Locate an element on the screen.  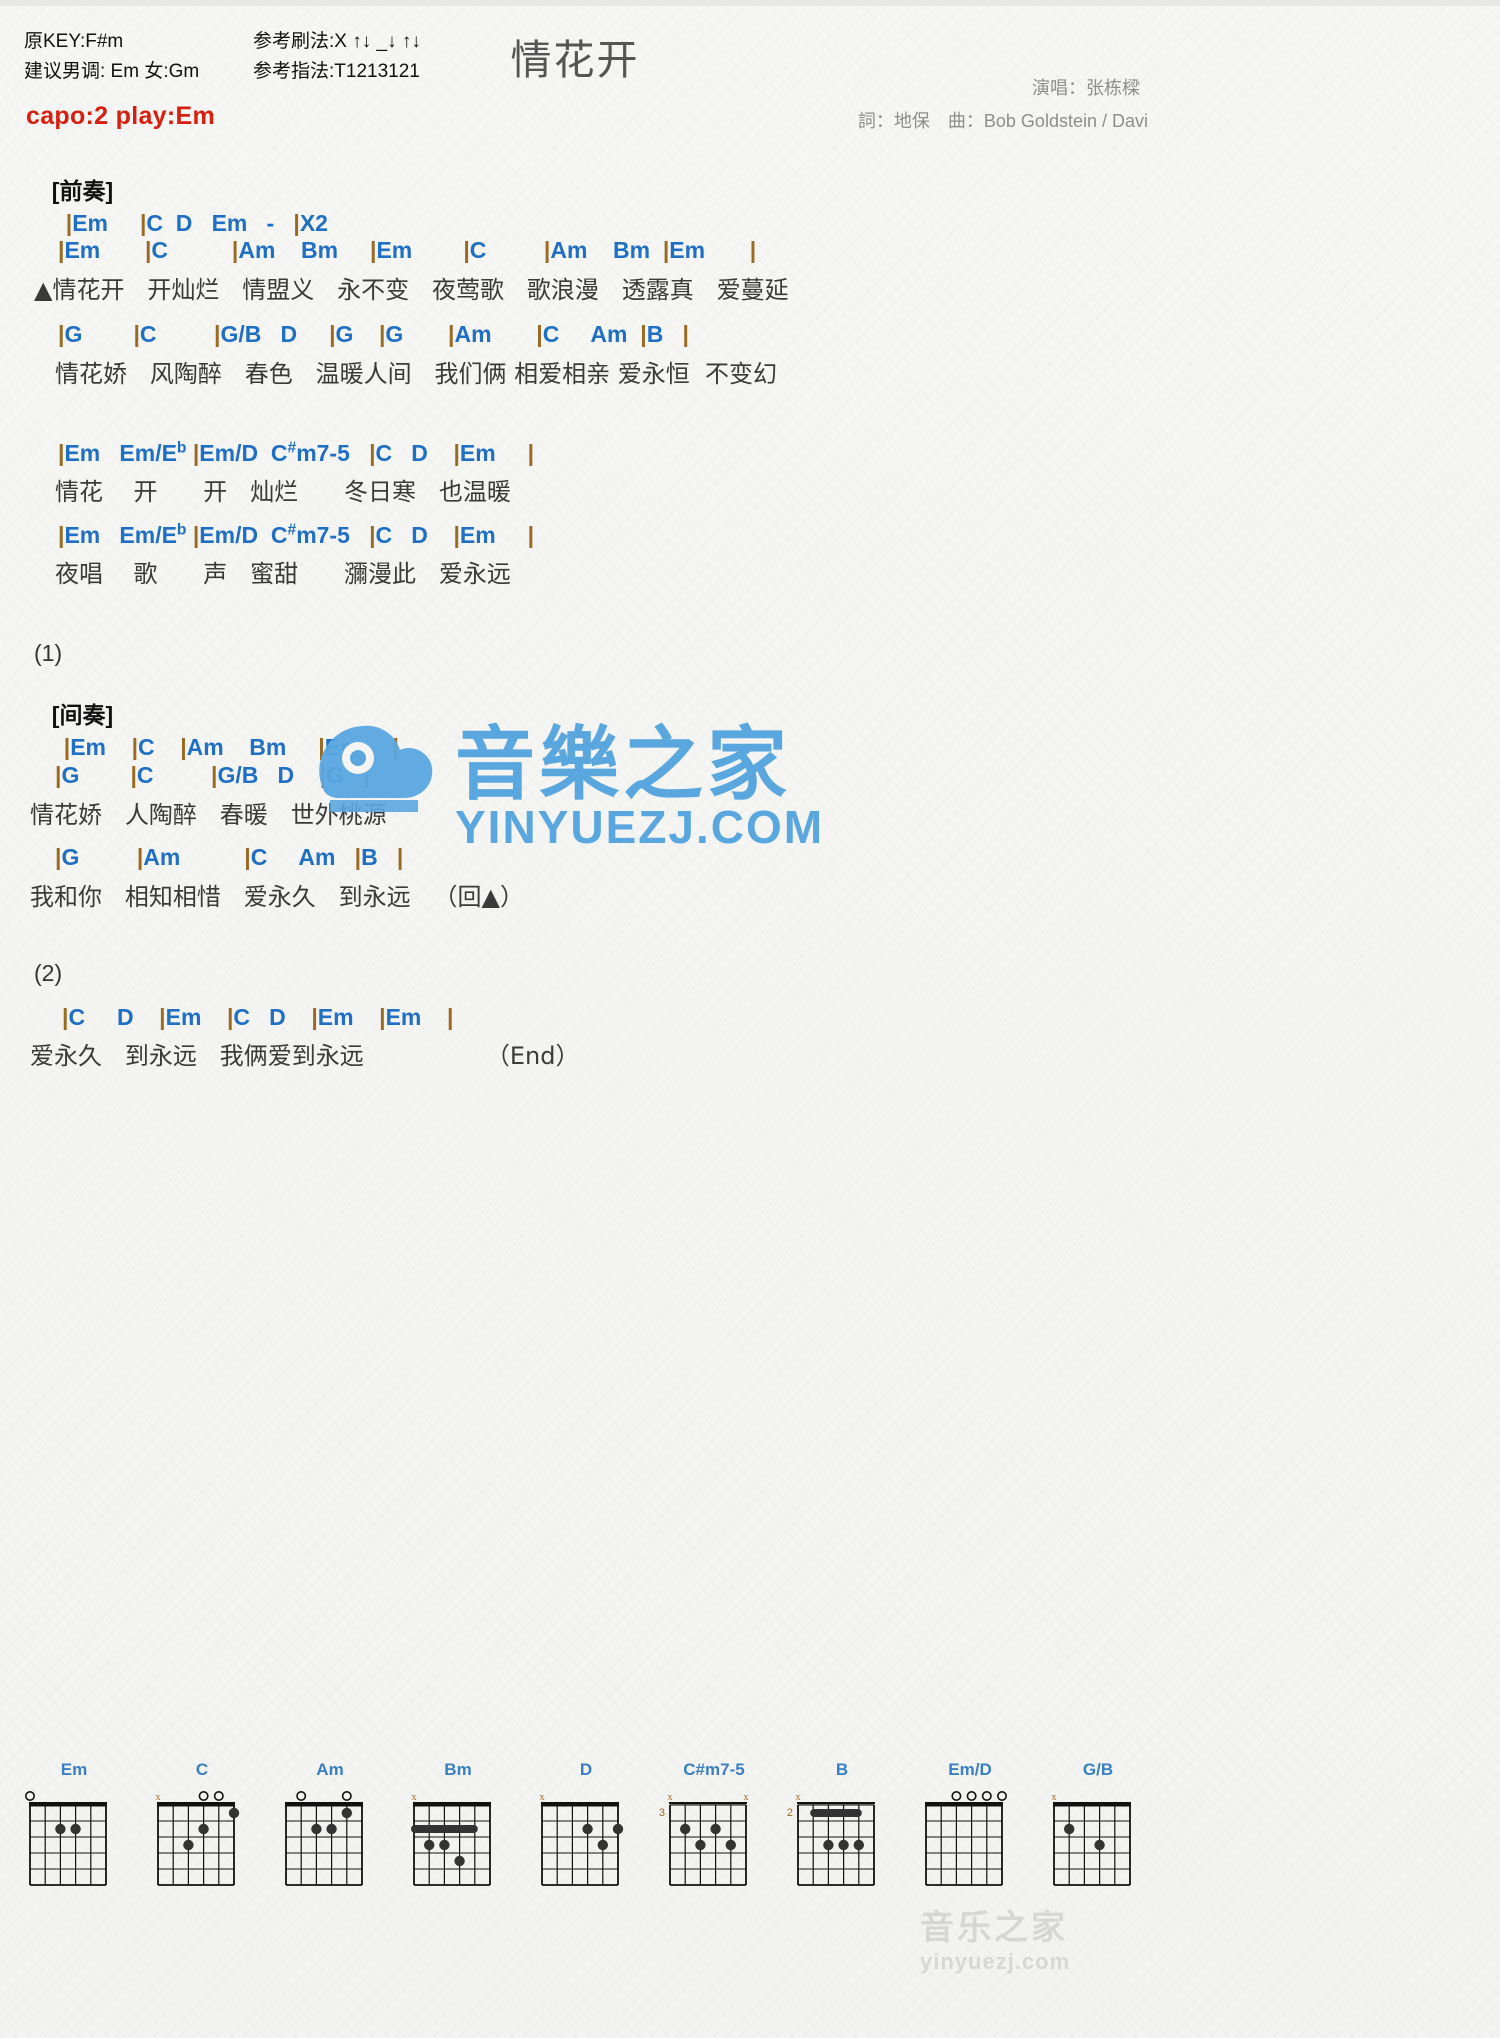
singer-credit: 演唱：张栋樑 is located at coordinates (1086, 88).